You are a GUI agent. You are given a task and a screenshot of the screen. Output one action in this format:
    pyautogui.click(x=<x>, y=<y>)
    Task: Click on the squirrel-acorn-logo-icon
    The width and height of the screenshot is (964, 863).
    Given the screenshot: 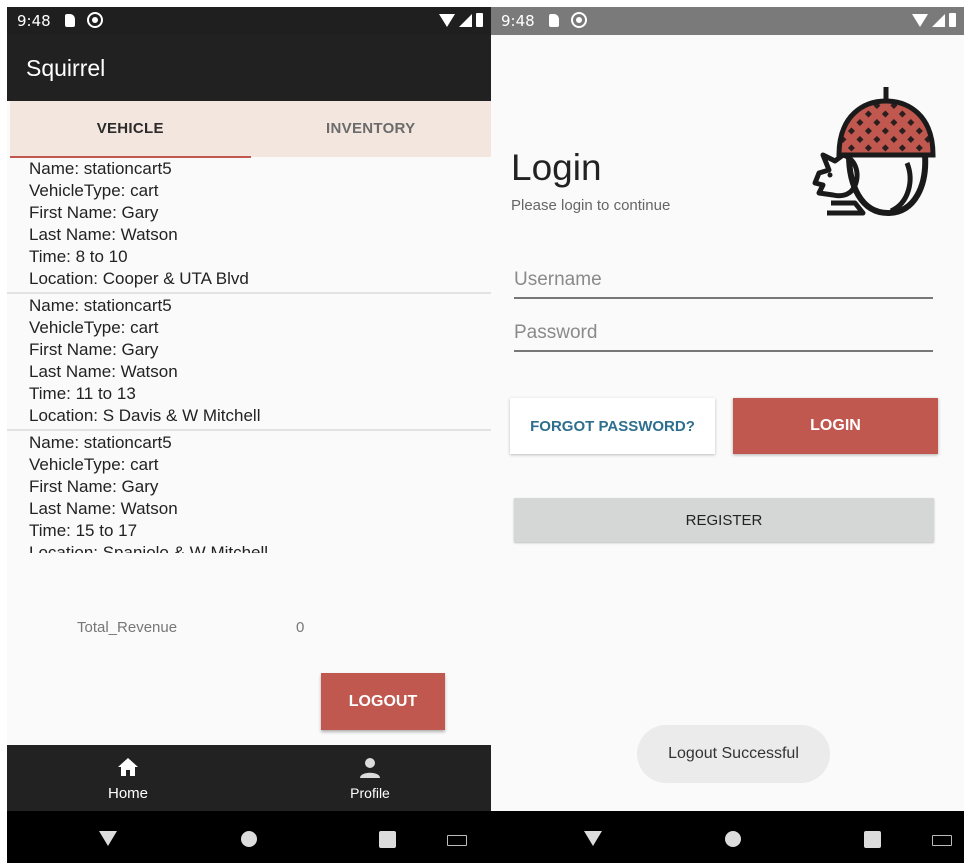 What is the action you would take?
    pyautogui.click(x=874, y=152)
    